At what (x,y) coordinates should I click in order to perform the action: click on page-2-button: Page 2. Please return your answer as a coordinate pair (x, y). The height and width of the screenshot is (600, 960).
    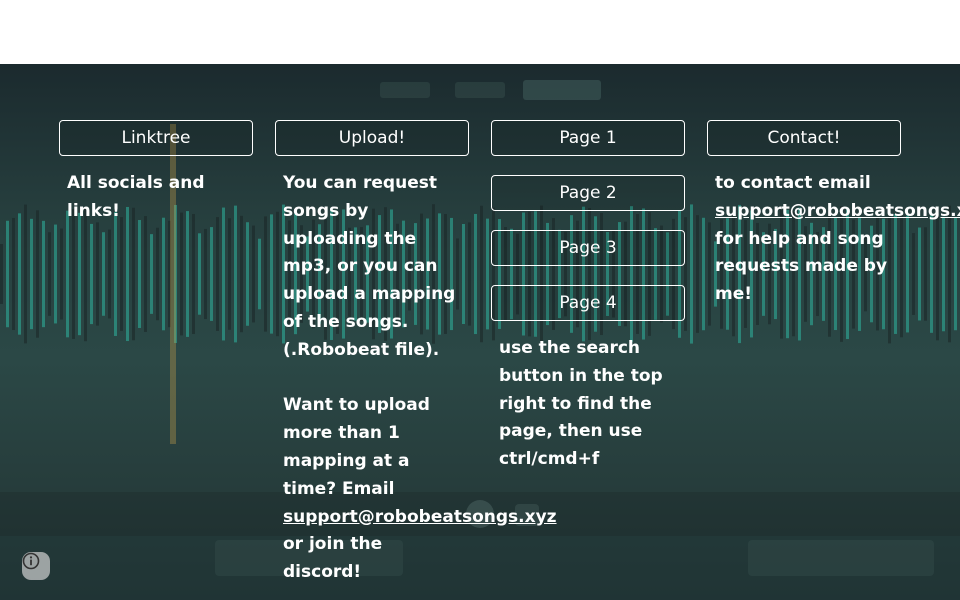
    Looking at the image, I should click on (588, 193).